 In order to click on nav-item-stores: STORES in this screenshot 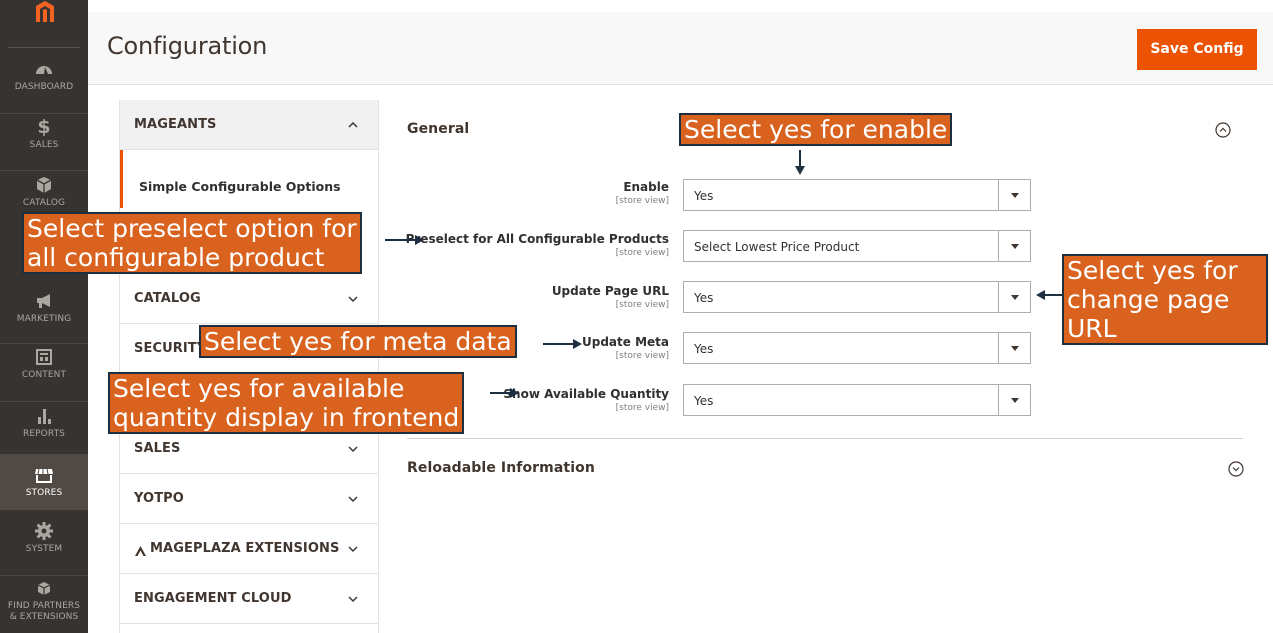, I will do `click(44, 482)`.